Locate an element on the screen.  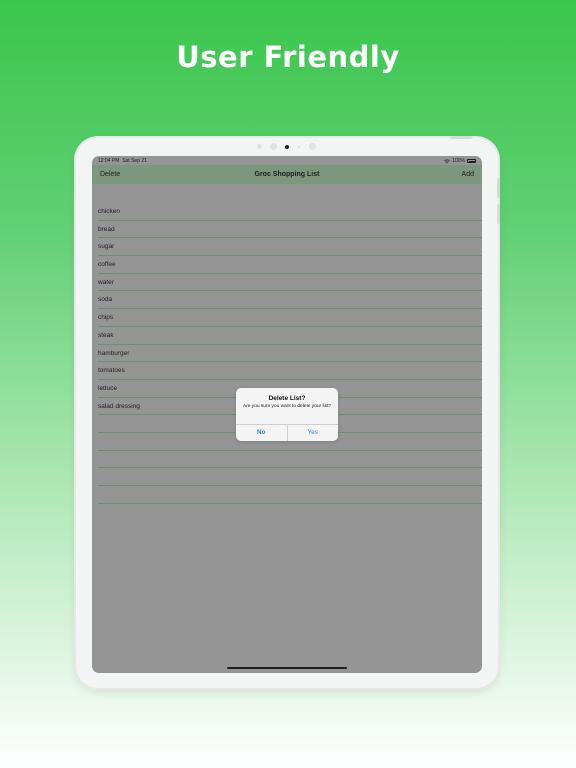
list-item: tomatoes is located at coordinates (290, 371).